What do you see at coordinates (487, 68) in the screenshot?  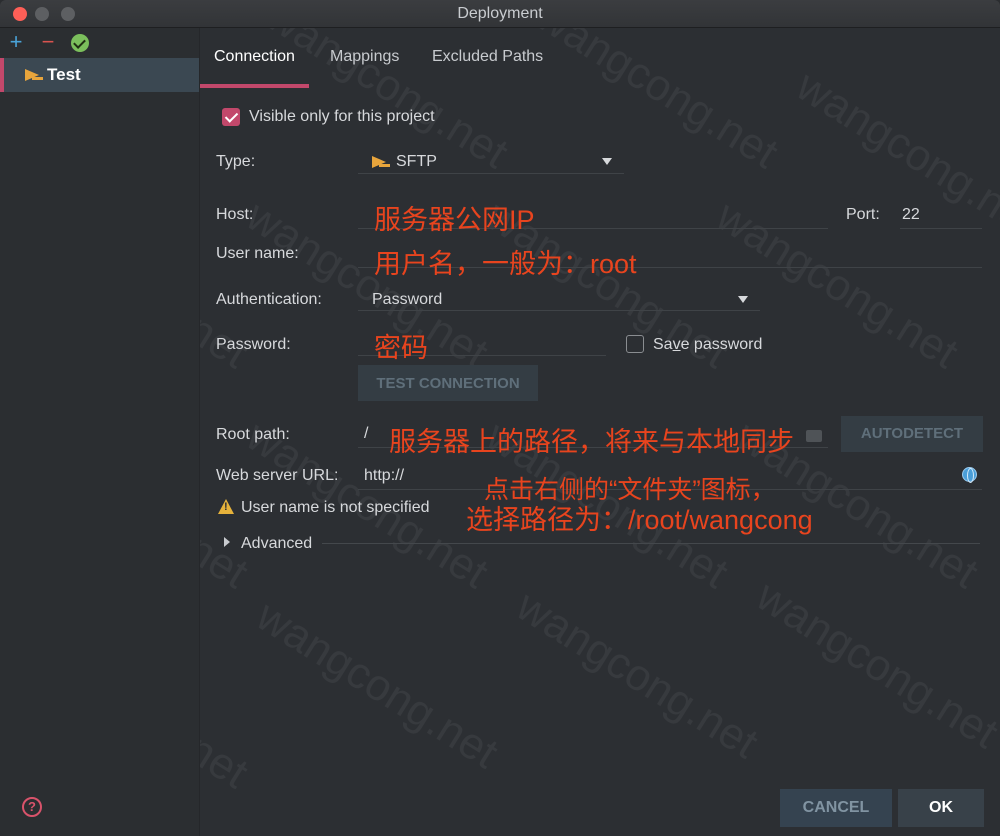 I see `tab-excluded-paths: Excluded Paths` at bounding box center [487, 68].